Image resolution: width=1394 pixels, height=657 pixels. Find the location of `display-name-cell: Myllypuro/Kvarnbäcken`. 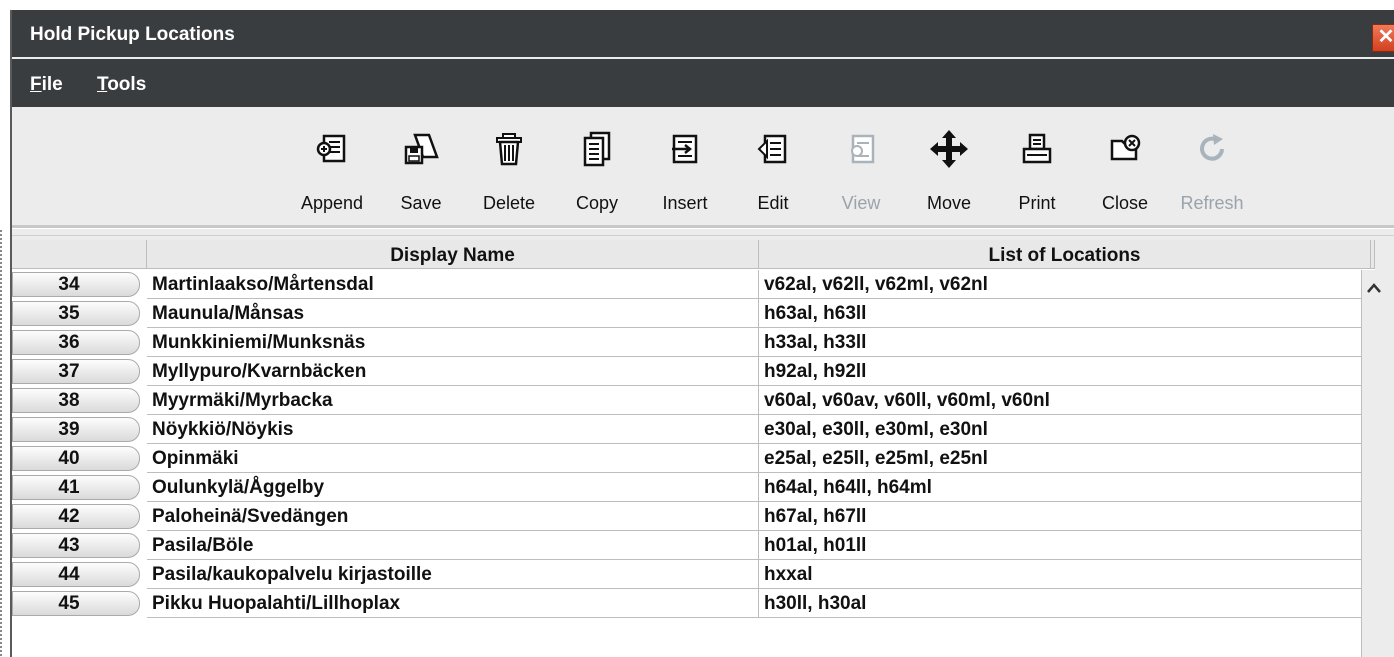

display-name-cell: Myllypuro/Kvarnbäcken is located at coordinates (453, 371).